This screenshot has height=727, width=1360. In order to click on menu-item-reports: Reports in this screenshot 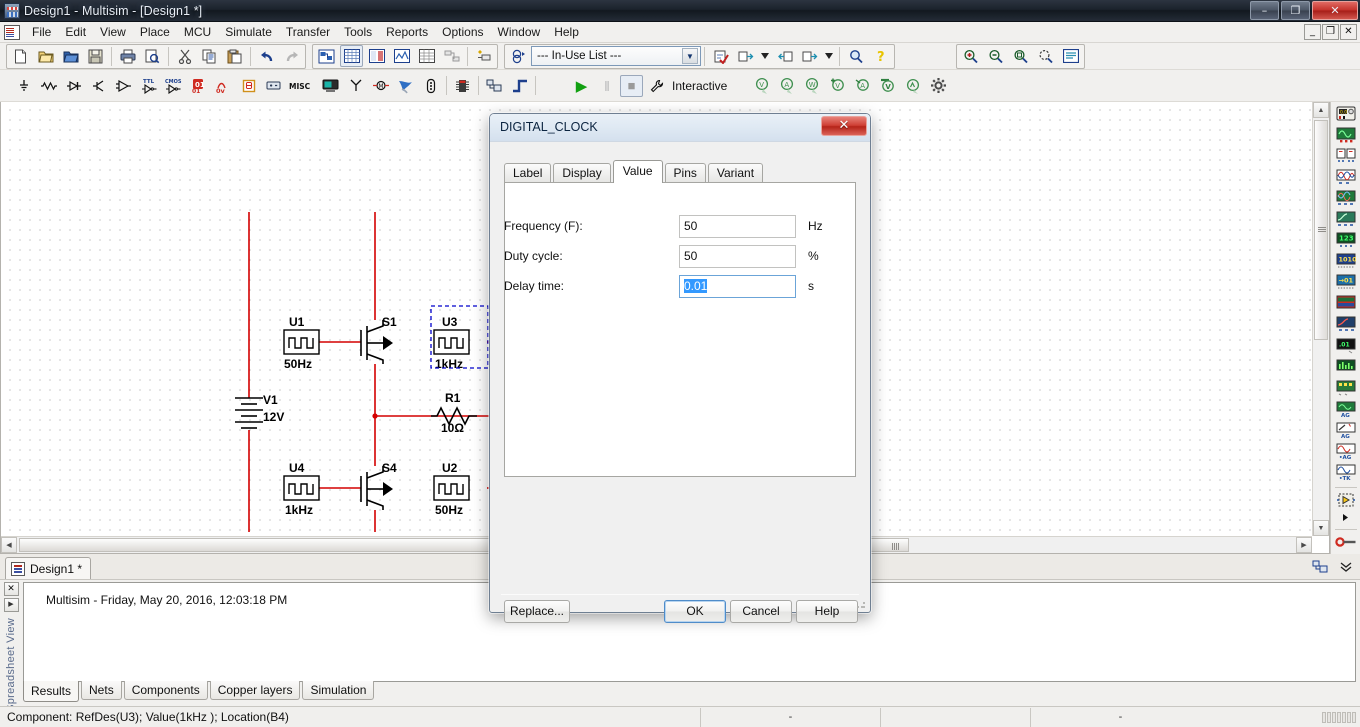, I will do `click(407, 32)`.